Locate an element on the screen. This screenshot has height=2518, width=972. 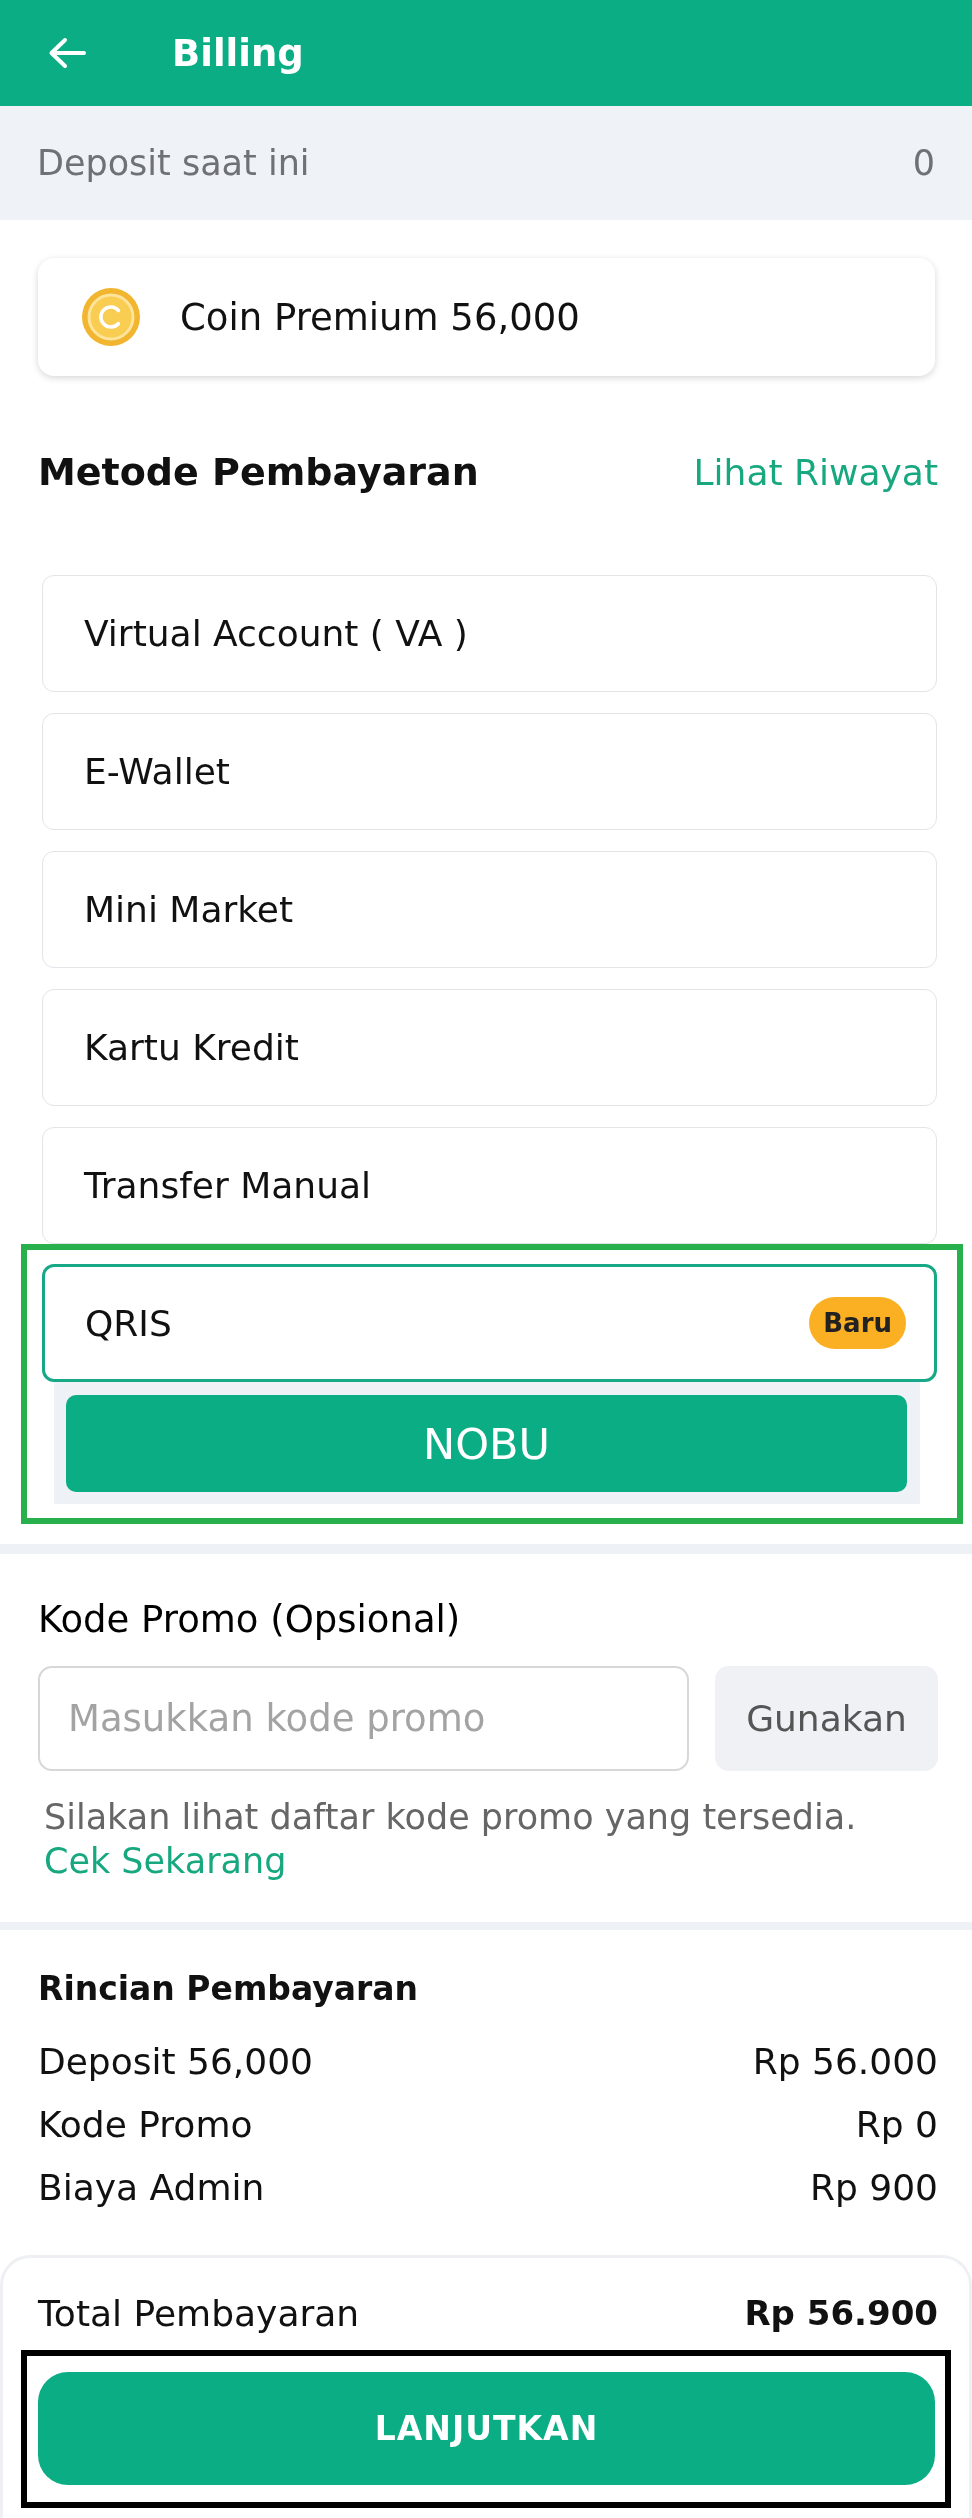
breakdown-value: Rp 56.000 is located at coordinates (845, 2061).